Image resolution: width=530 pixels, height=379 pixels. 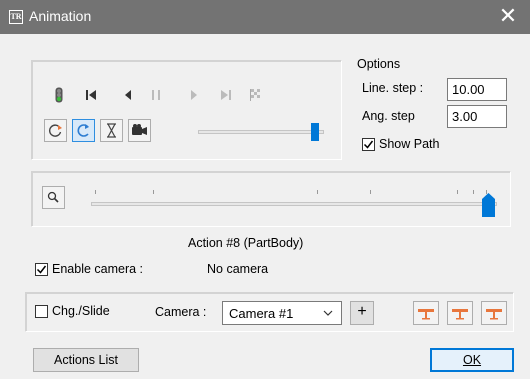 I want to click on window-title: Animation, so click(x=60, y=16).